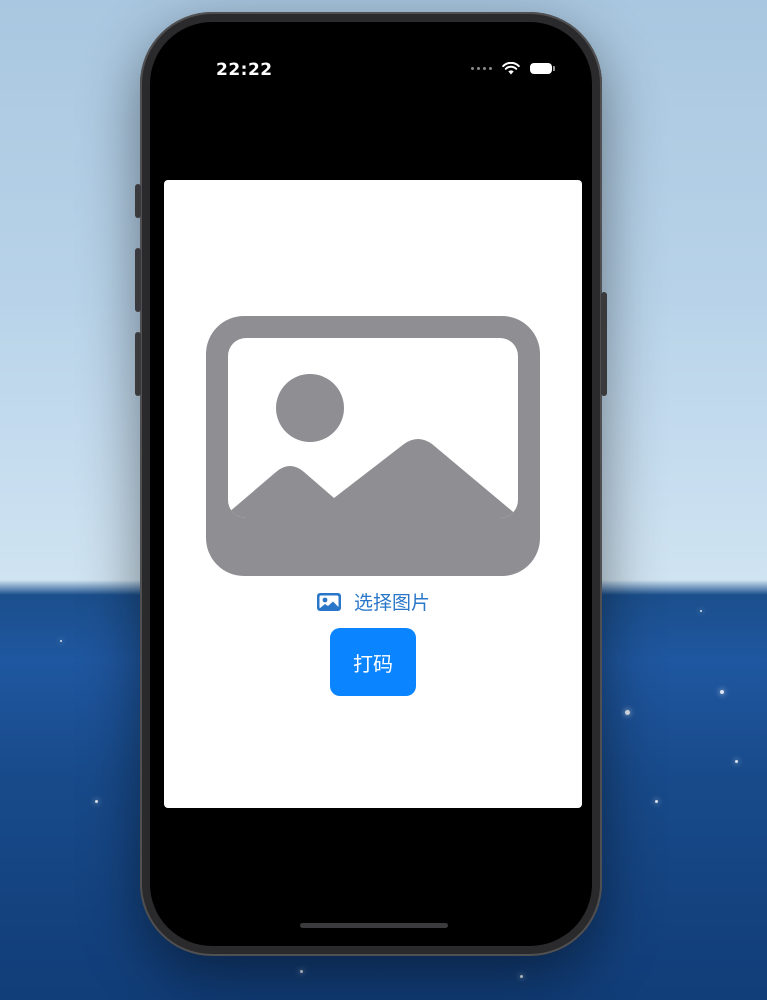  I want to click on signal-dots-icon, so click(481, 68).